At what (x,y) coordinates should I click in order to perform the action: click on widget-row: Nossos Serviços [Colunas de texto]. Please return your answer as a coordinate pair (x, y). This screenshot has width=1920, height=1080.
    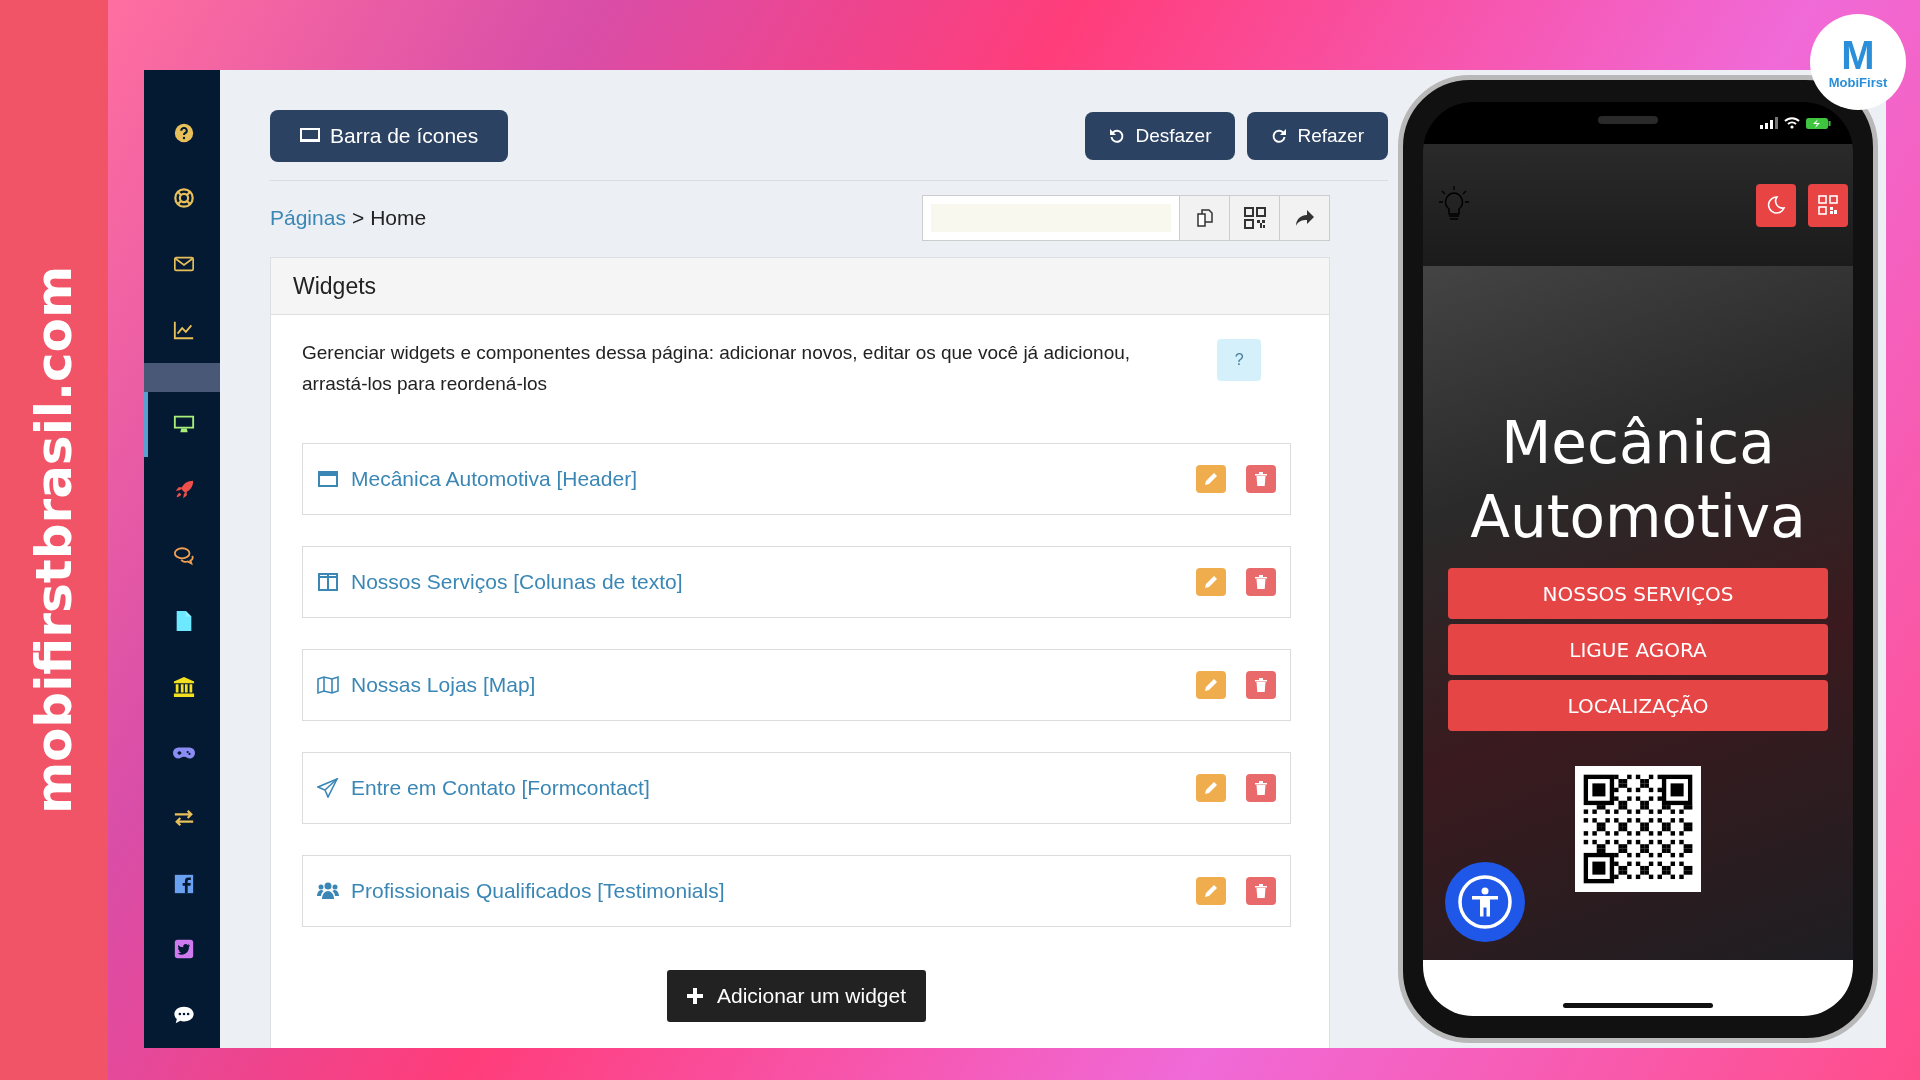
    Looking at the image, I should click on (796, 582).